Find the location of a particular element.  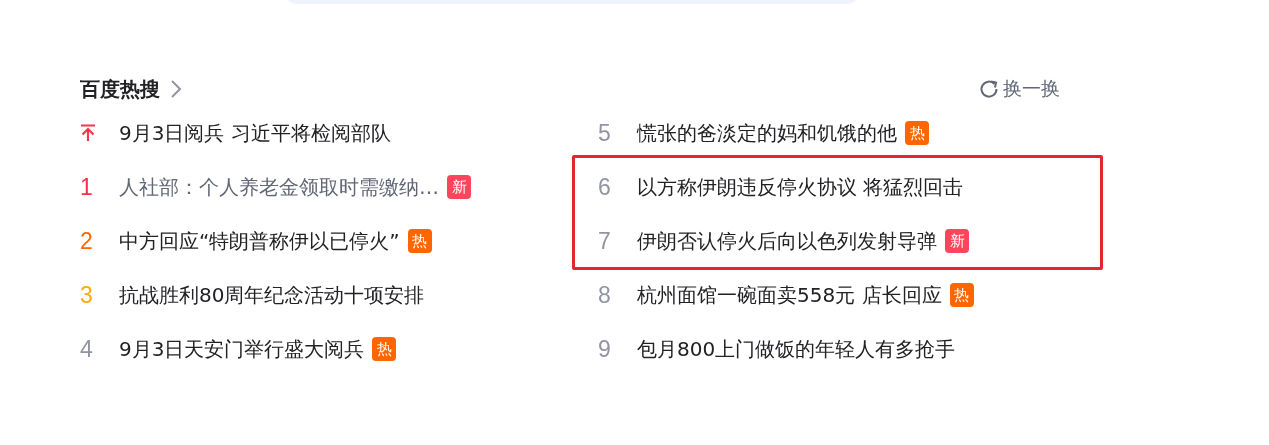

chevron-right-icon is located at coordinates (176, 89).